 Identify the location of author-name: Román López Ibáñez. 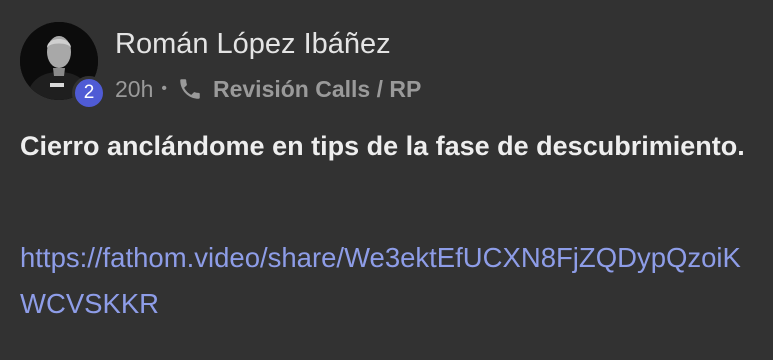
(253, 44).